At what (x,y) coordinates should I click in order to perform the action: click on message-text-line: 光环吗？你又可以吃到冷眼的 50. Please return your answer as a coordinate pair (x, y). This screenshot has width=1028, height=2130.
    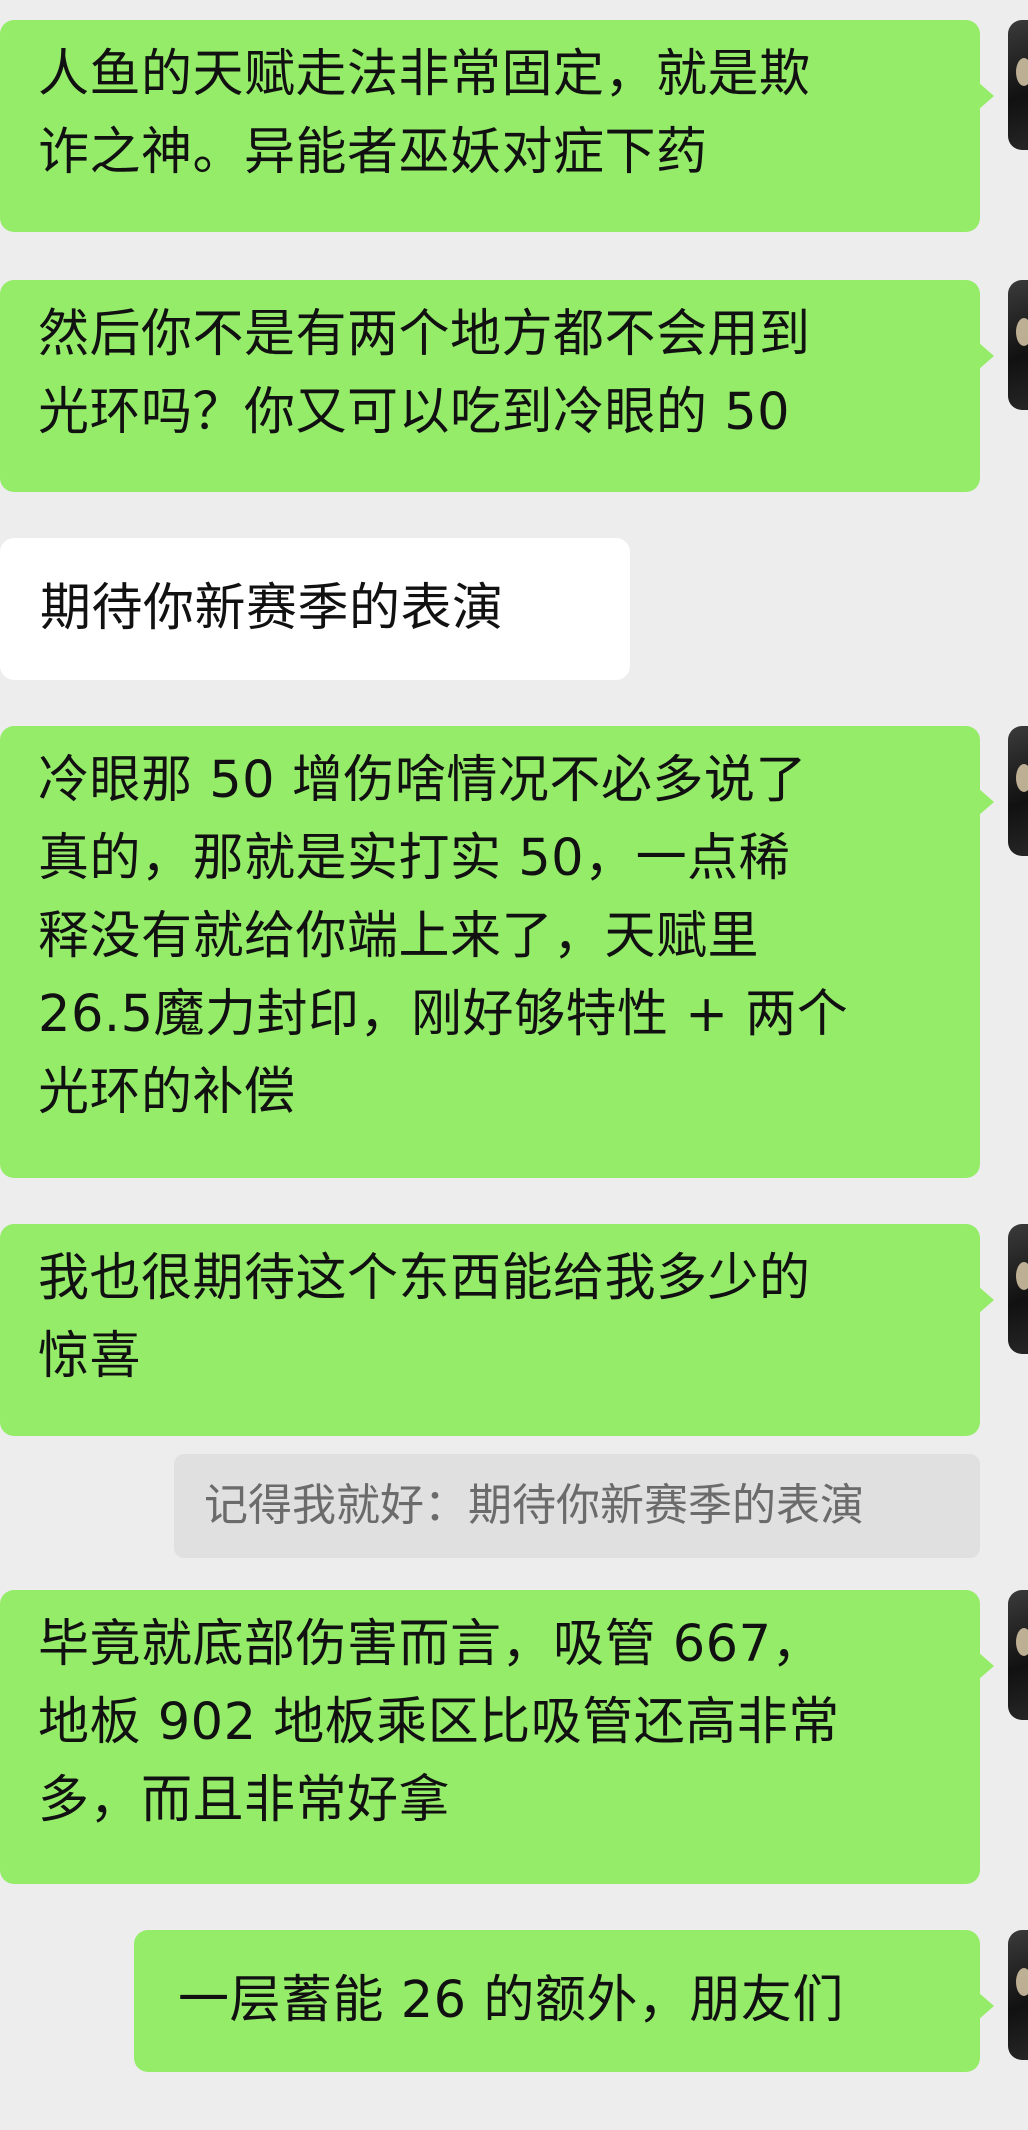
    Looking at the image, I should click on (414, 412).